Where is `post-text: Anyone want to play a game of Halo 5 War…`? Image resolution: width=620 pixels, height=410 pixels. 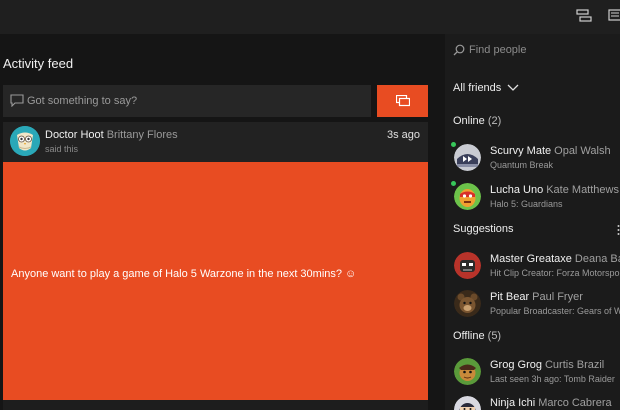
post-text: Anyone want to play a game of Halo 5 War… is located at coordinates (184, 274).